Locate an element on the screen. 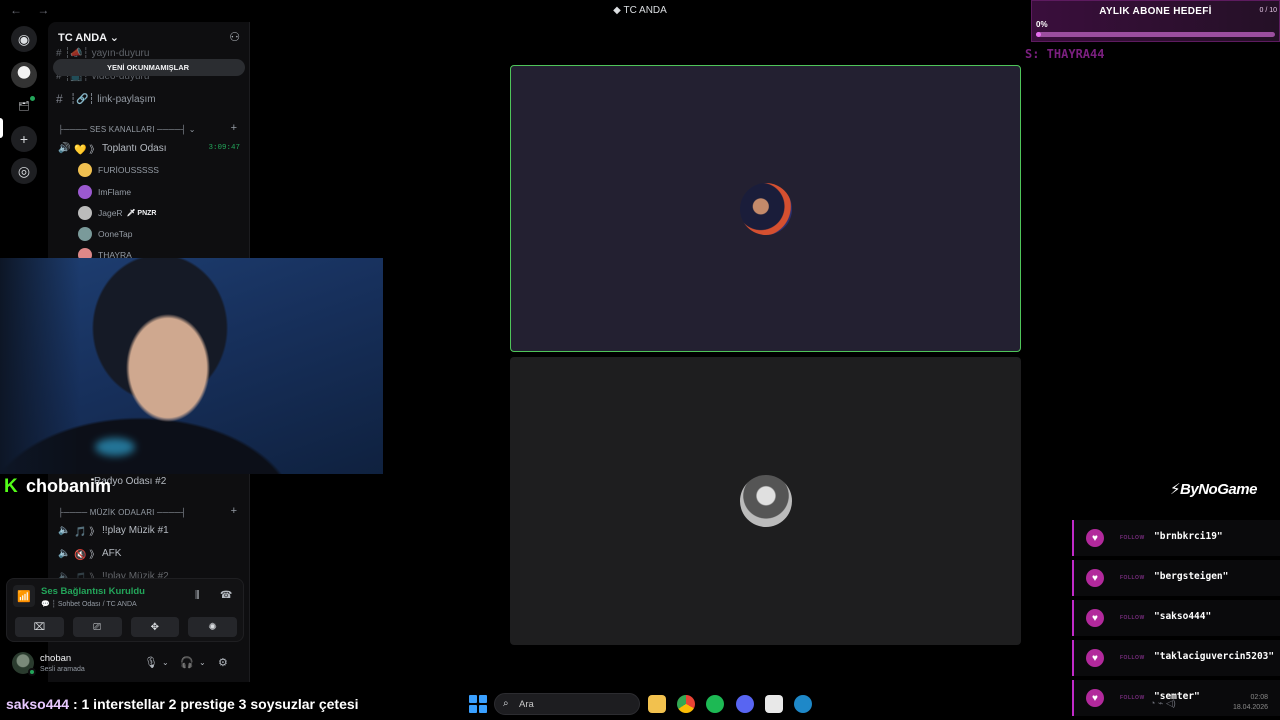  unread-banner: YENİ OKUNMAMIŞLAR is located at coordinates (149, 67).